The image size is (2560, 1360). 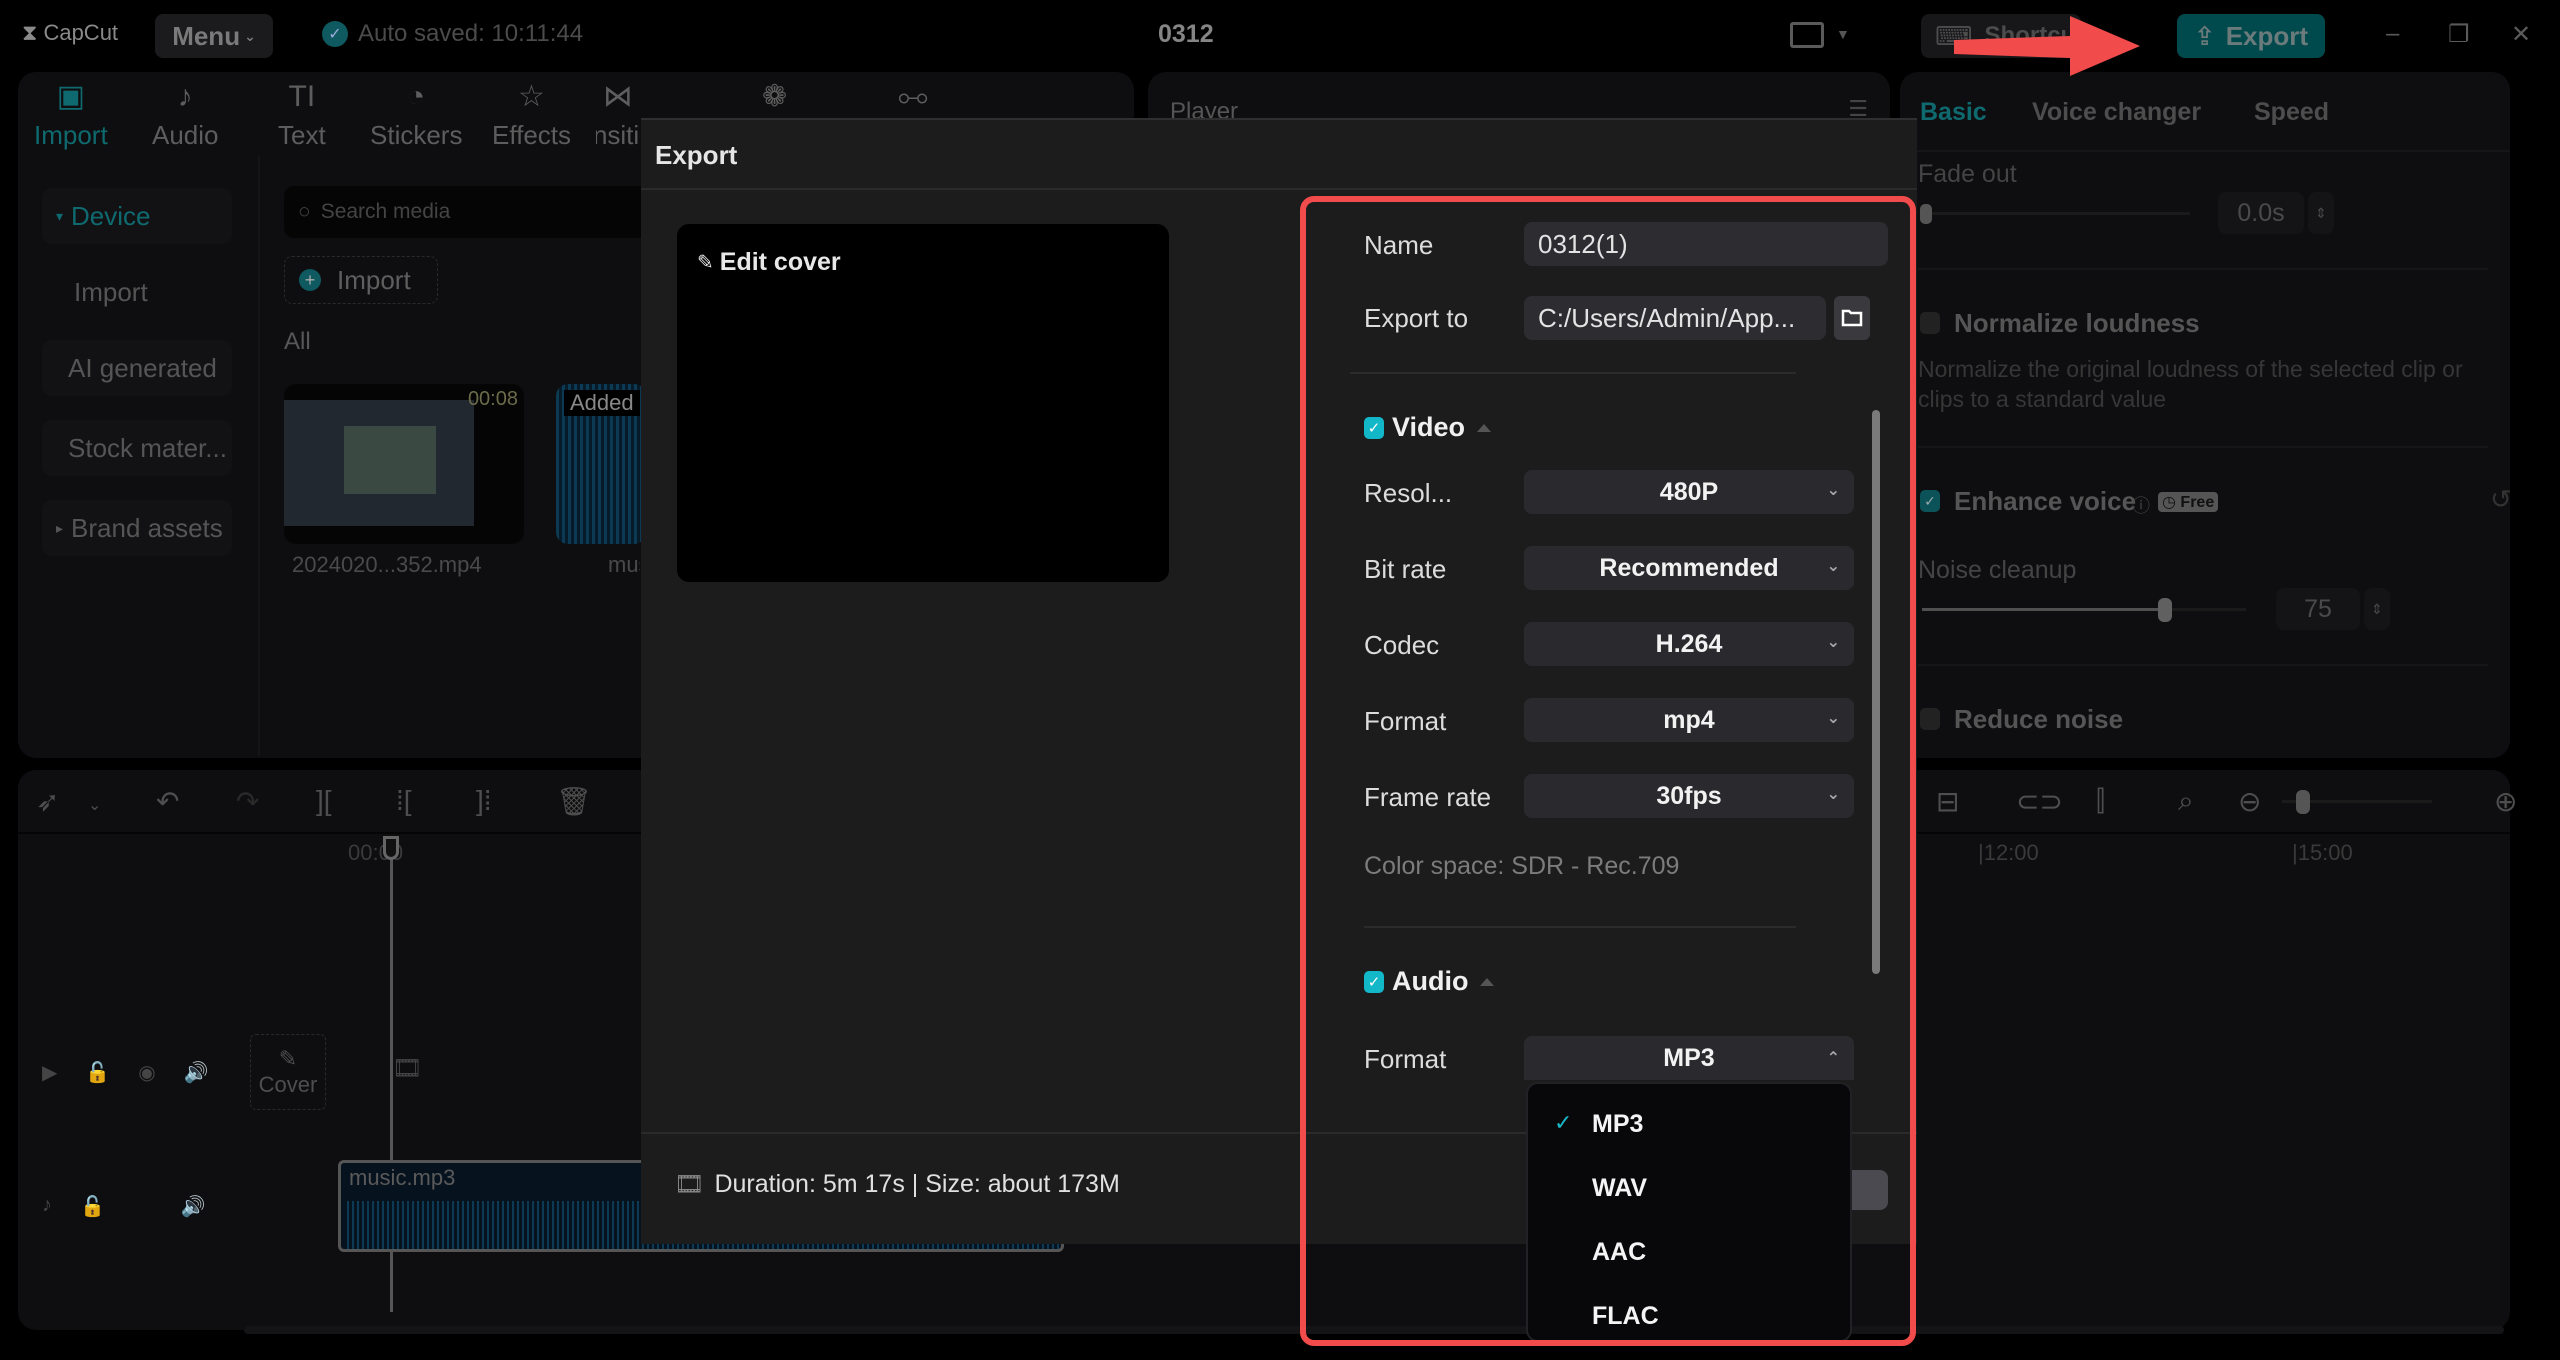 What do you see at coordinates (71, 114) in the screenshot?
I see `tab-import: ▣ Import` at bounding box center [71, 114].